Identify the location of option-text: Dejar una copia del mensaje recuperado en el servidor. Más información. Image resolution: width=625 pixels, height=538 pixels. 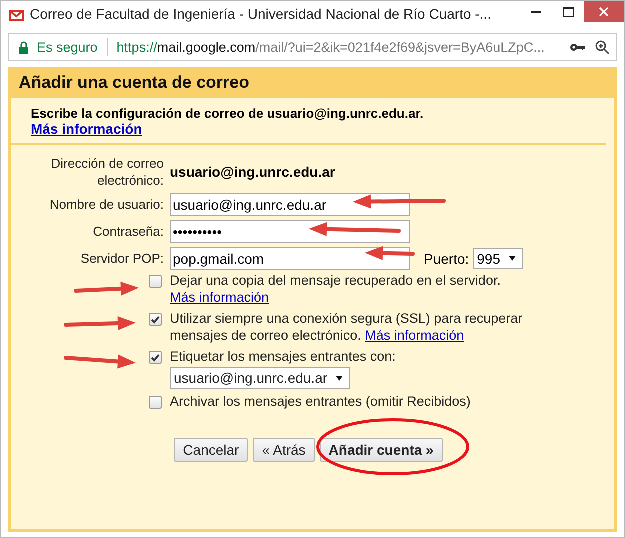
(336, 289).